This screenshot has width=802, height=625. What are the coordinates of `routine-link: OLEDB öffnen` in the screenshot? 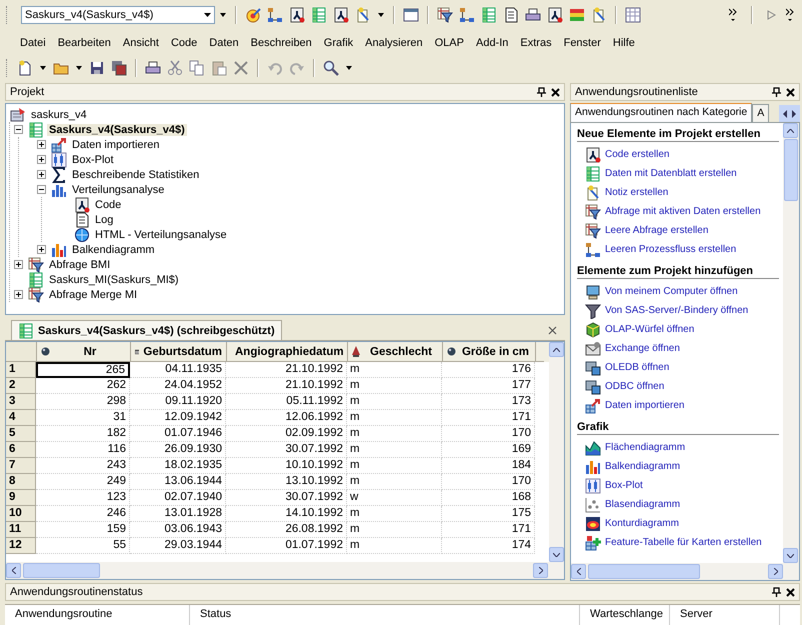 It's located at (637, 367).